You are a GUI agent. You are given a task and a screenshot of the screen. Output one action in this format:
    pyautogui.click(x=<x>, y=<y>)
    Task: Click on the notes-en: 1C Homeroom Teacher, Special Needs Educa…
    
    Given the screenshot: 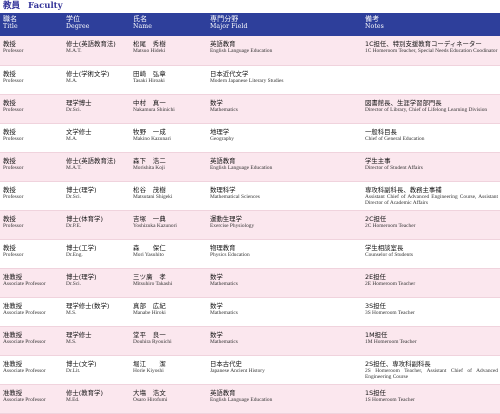 What is the action you would take?
    pyautogui.click(x=431, y=51)
    